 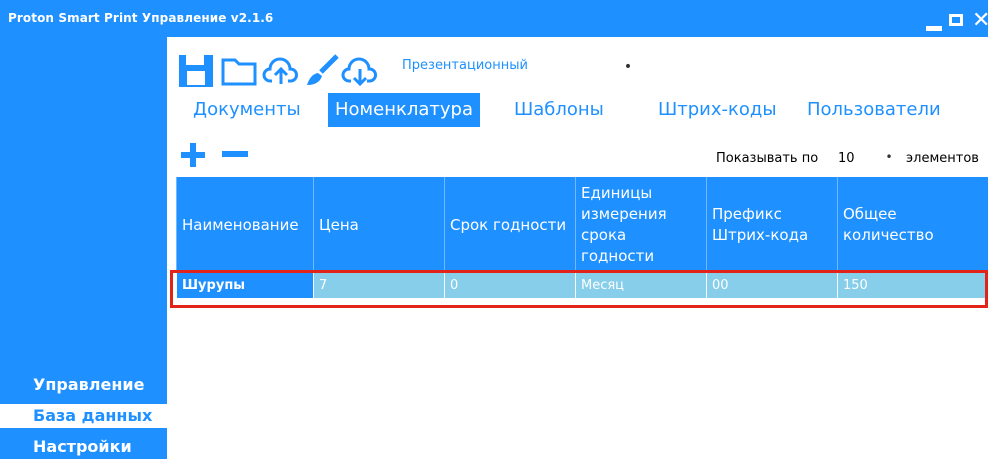 I want to click on tab-users: Пользователи, so click(x=874, y=110).